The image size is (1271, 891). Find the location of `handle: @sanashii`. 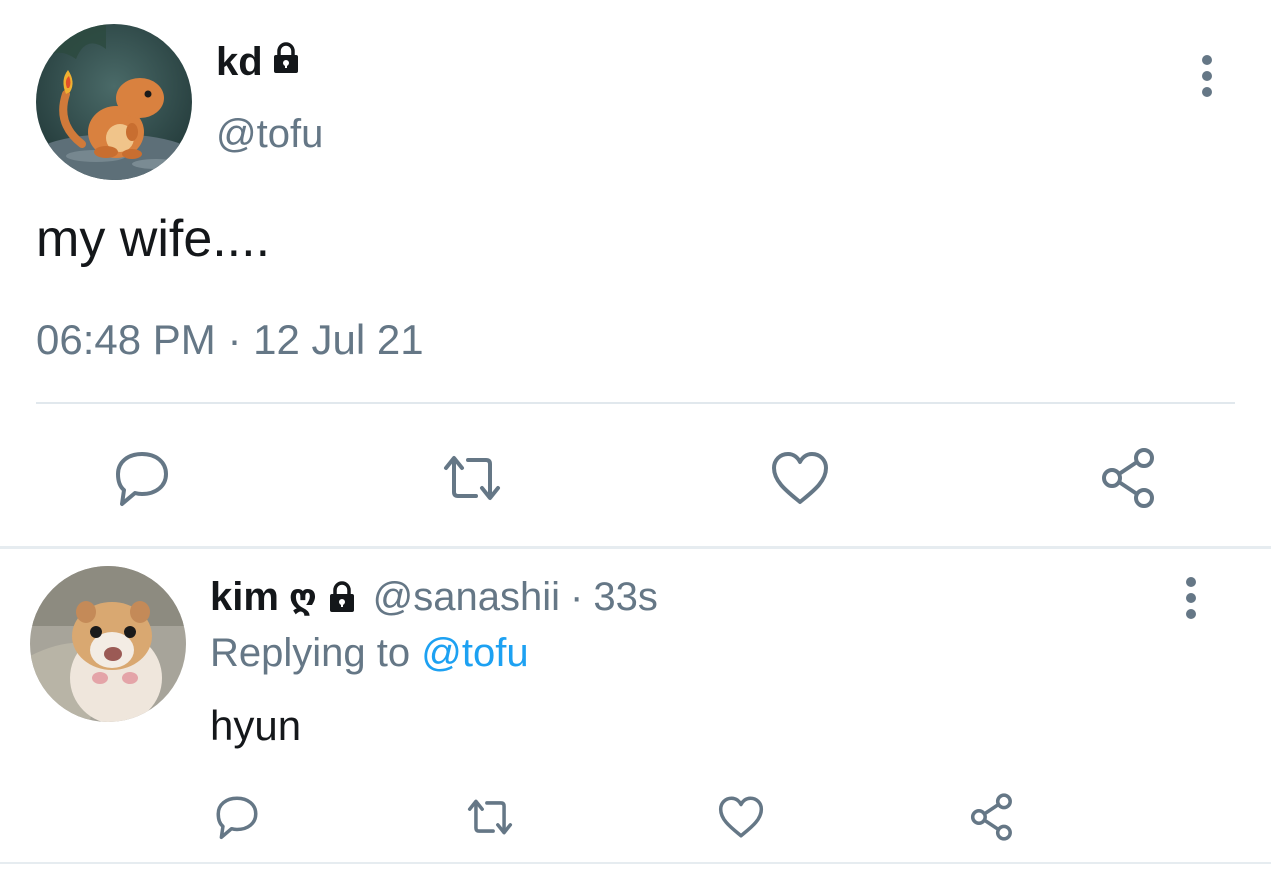

handle: @sanashii is located at coordinates (466, 597).